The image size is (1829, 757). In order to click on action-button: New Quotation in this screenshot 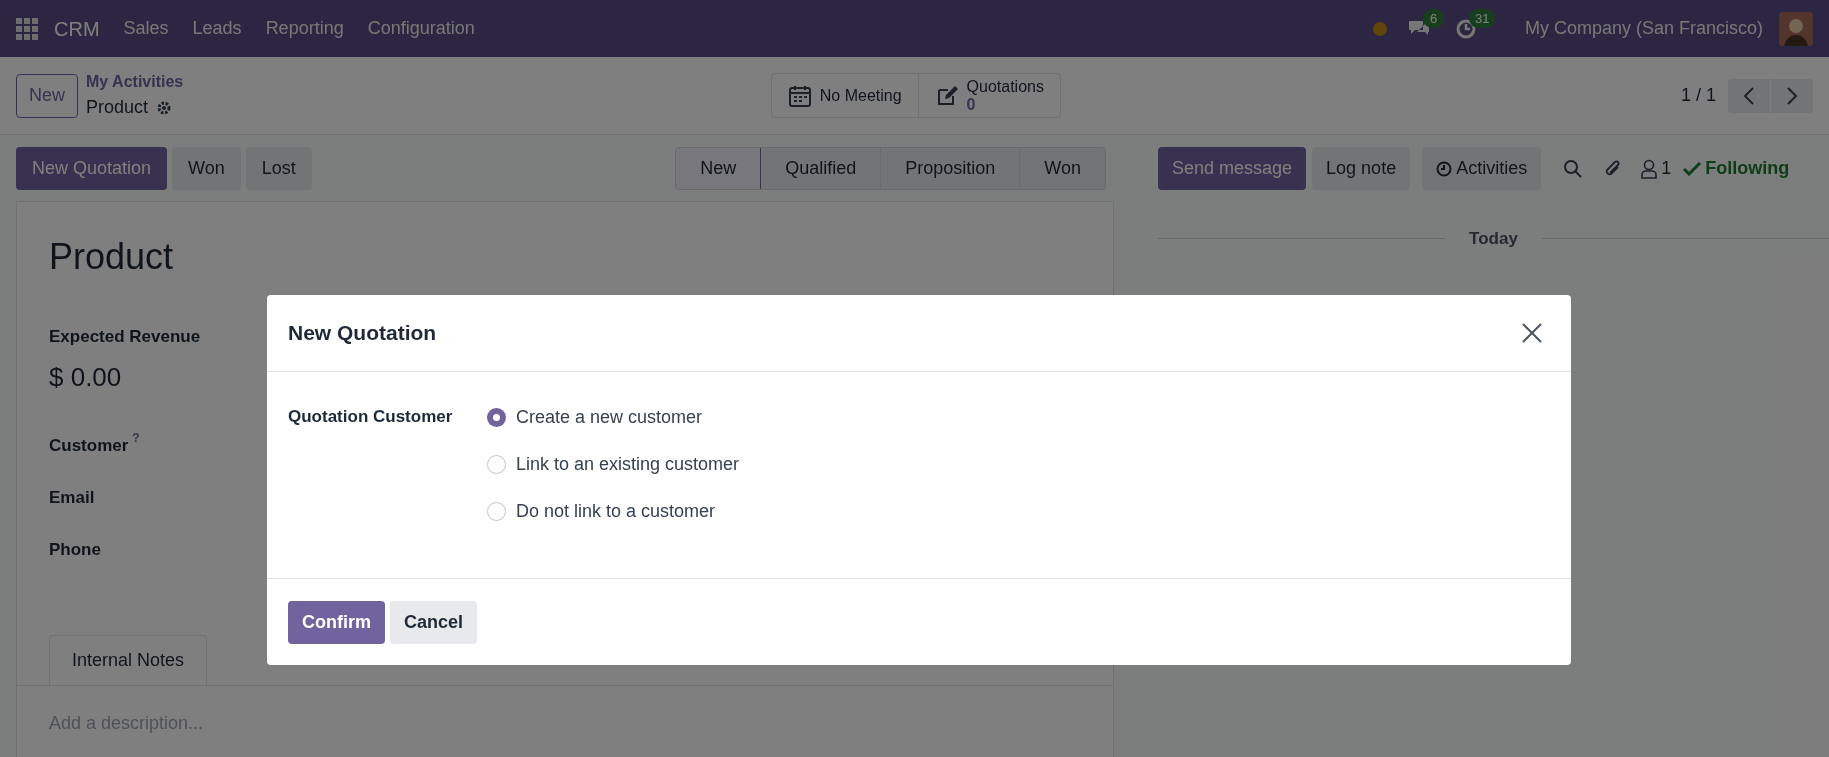, I will do `click(92, 168)`.